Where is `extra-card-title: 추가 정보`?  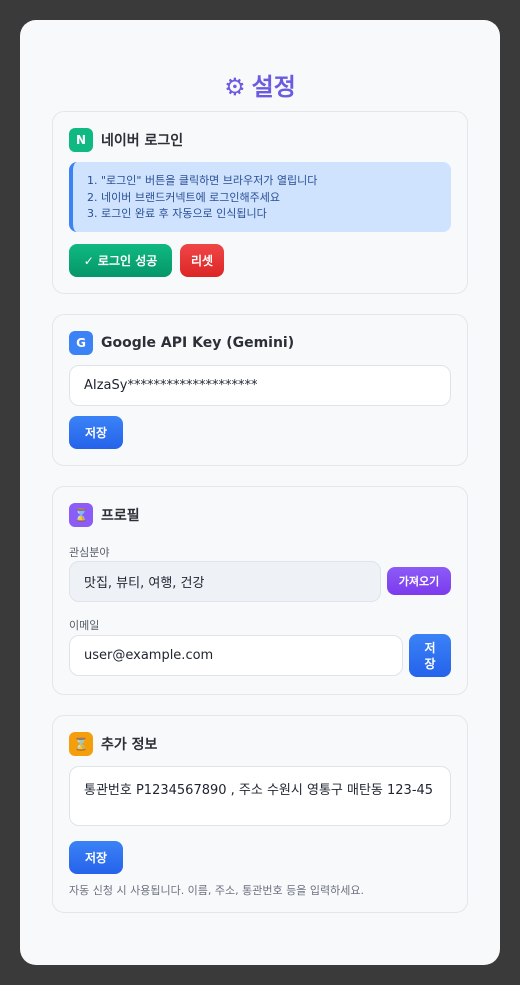 extra-card-title: 추가 정보 is located at coordinates (129, 745).